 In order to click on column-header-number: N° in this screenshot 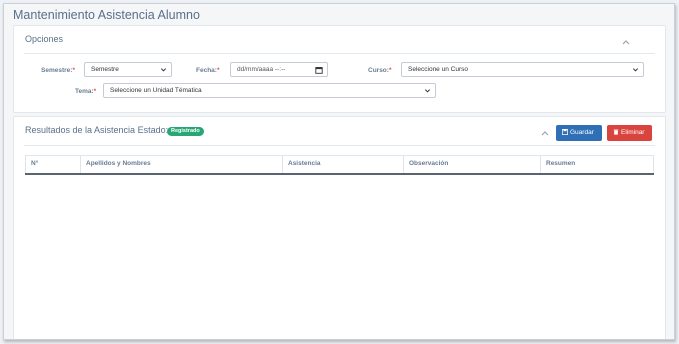, I will do `click(53, 164)`.